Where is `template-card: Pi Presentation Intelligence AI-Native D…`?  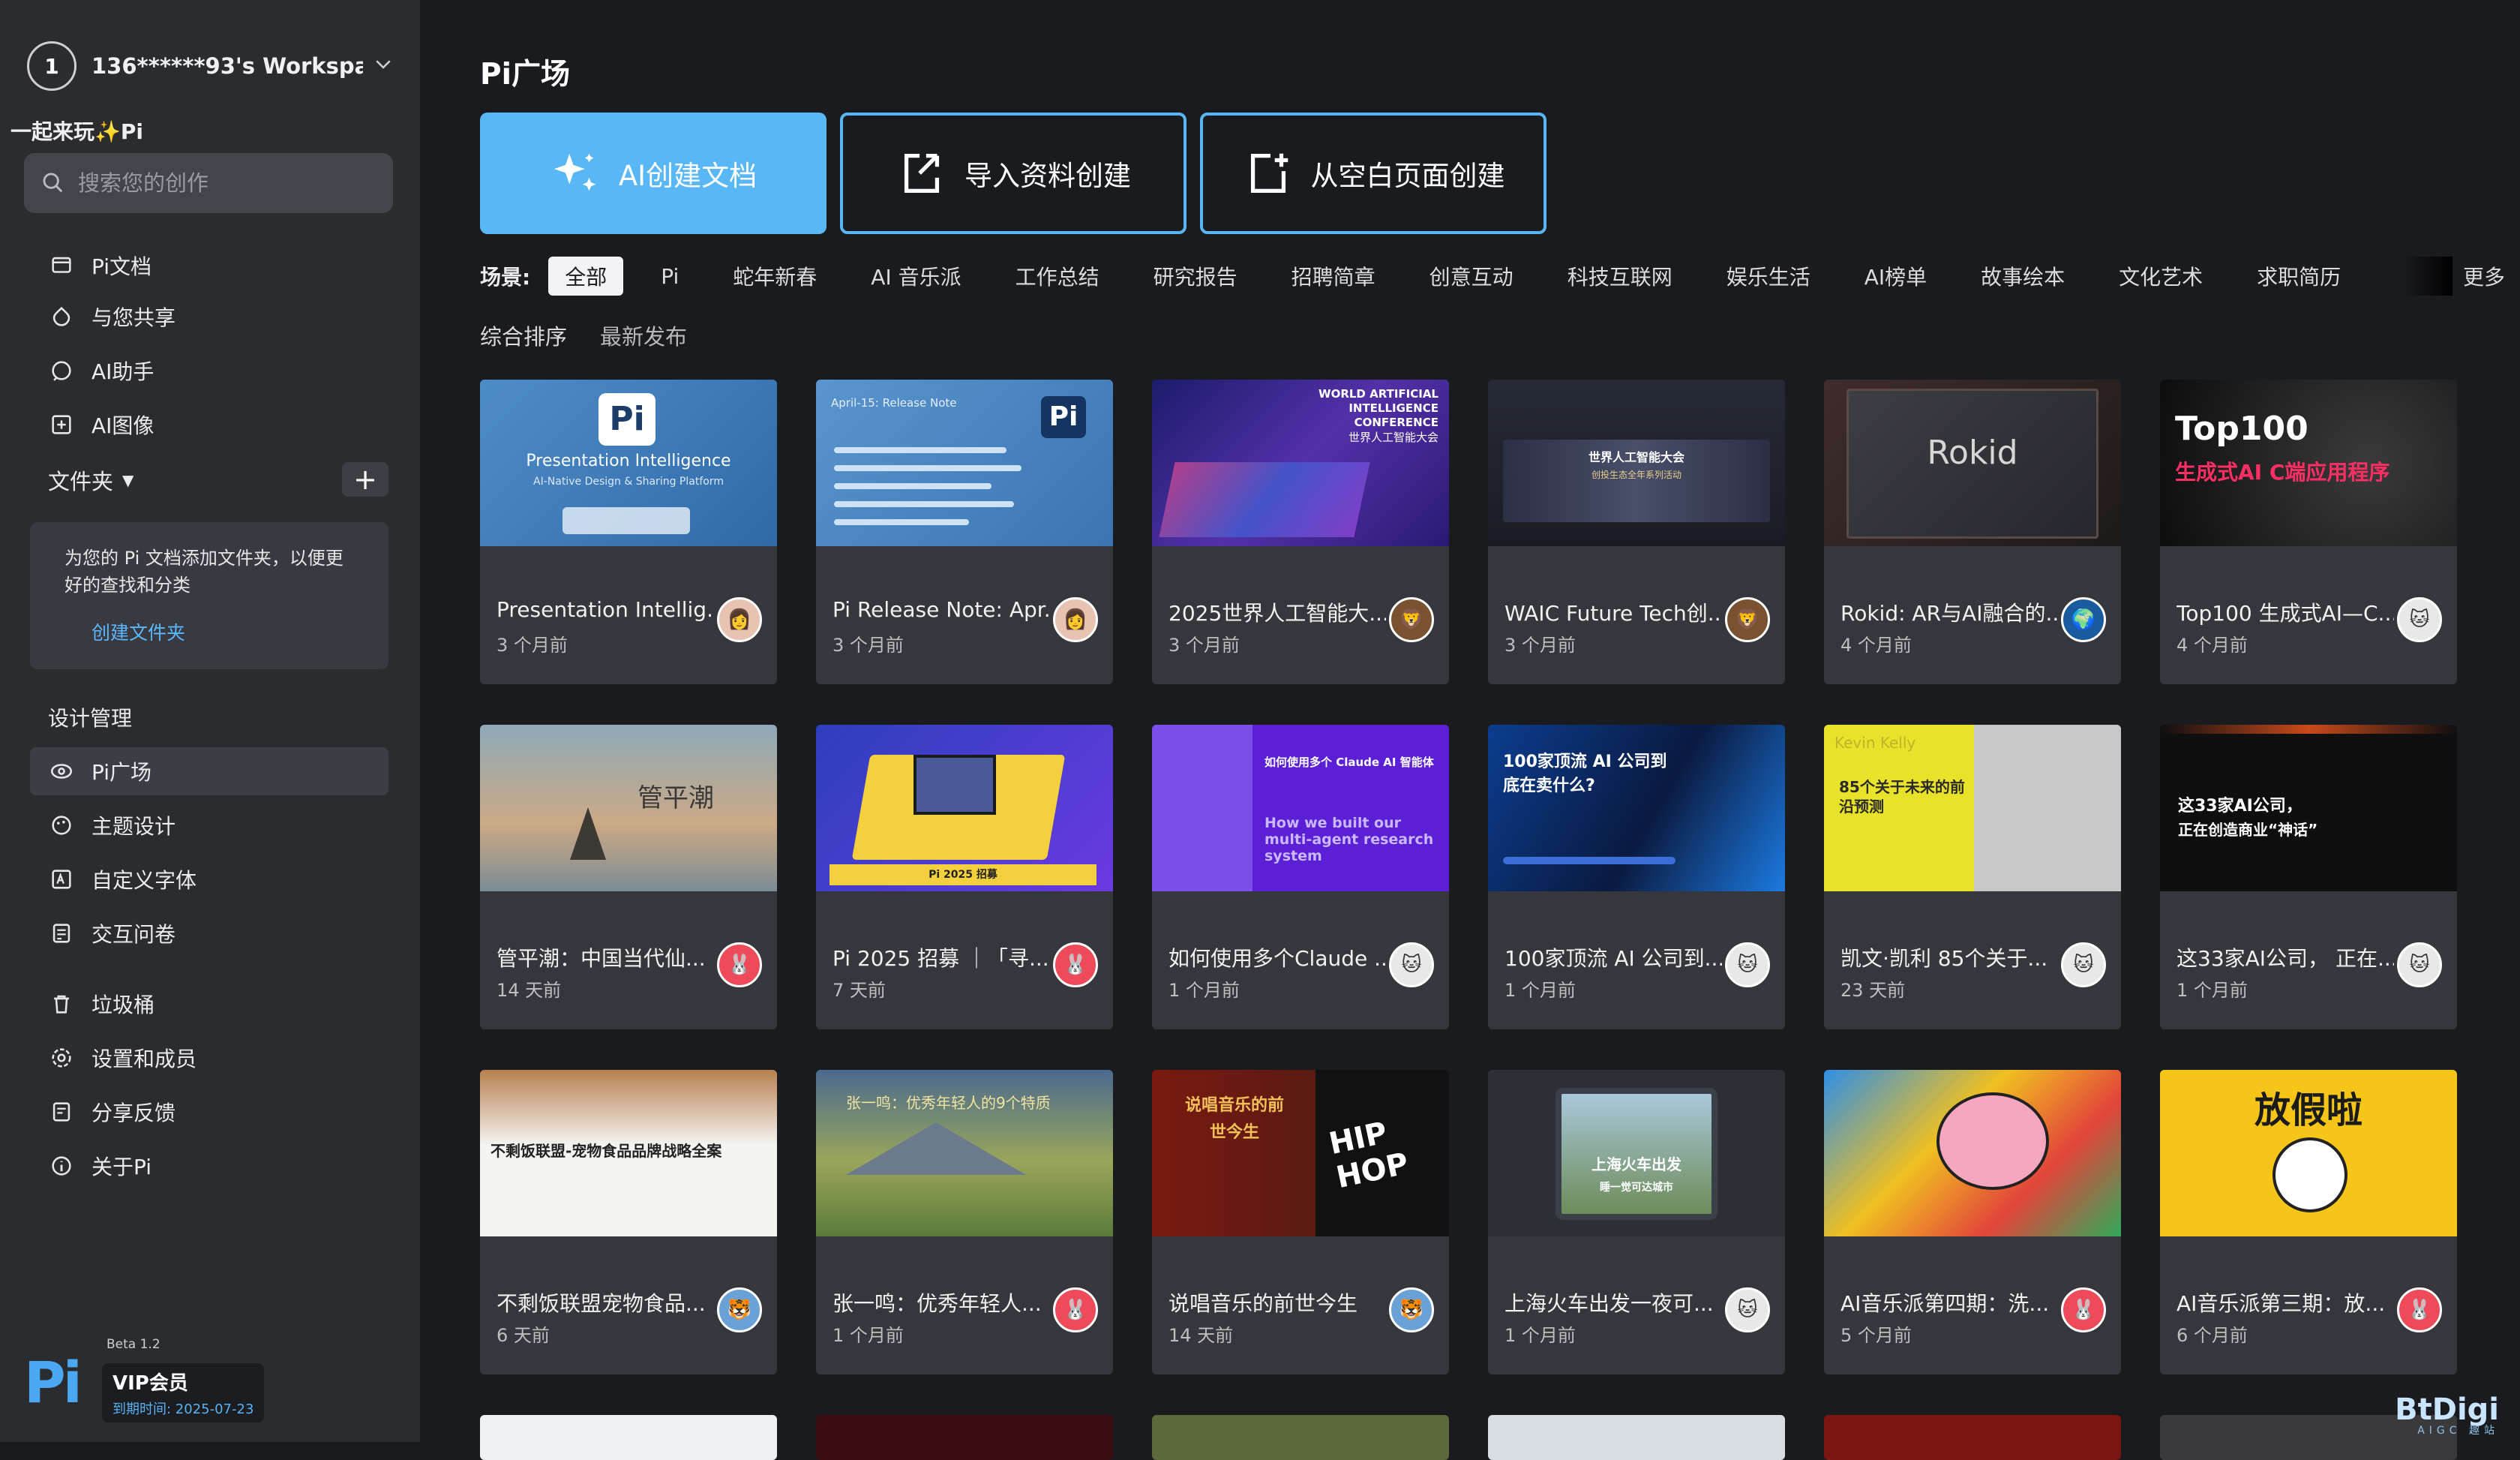
template-card: Pi Presentation Intelligence AI-Native D… is located at coordinates (628, 532).